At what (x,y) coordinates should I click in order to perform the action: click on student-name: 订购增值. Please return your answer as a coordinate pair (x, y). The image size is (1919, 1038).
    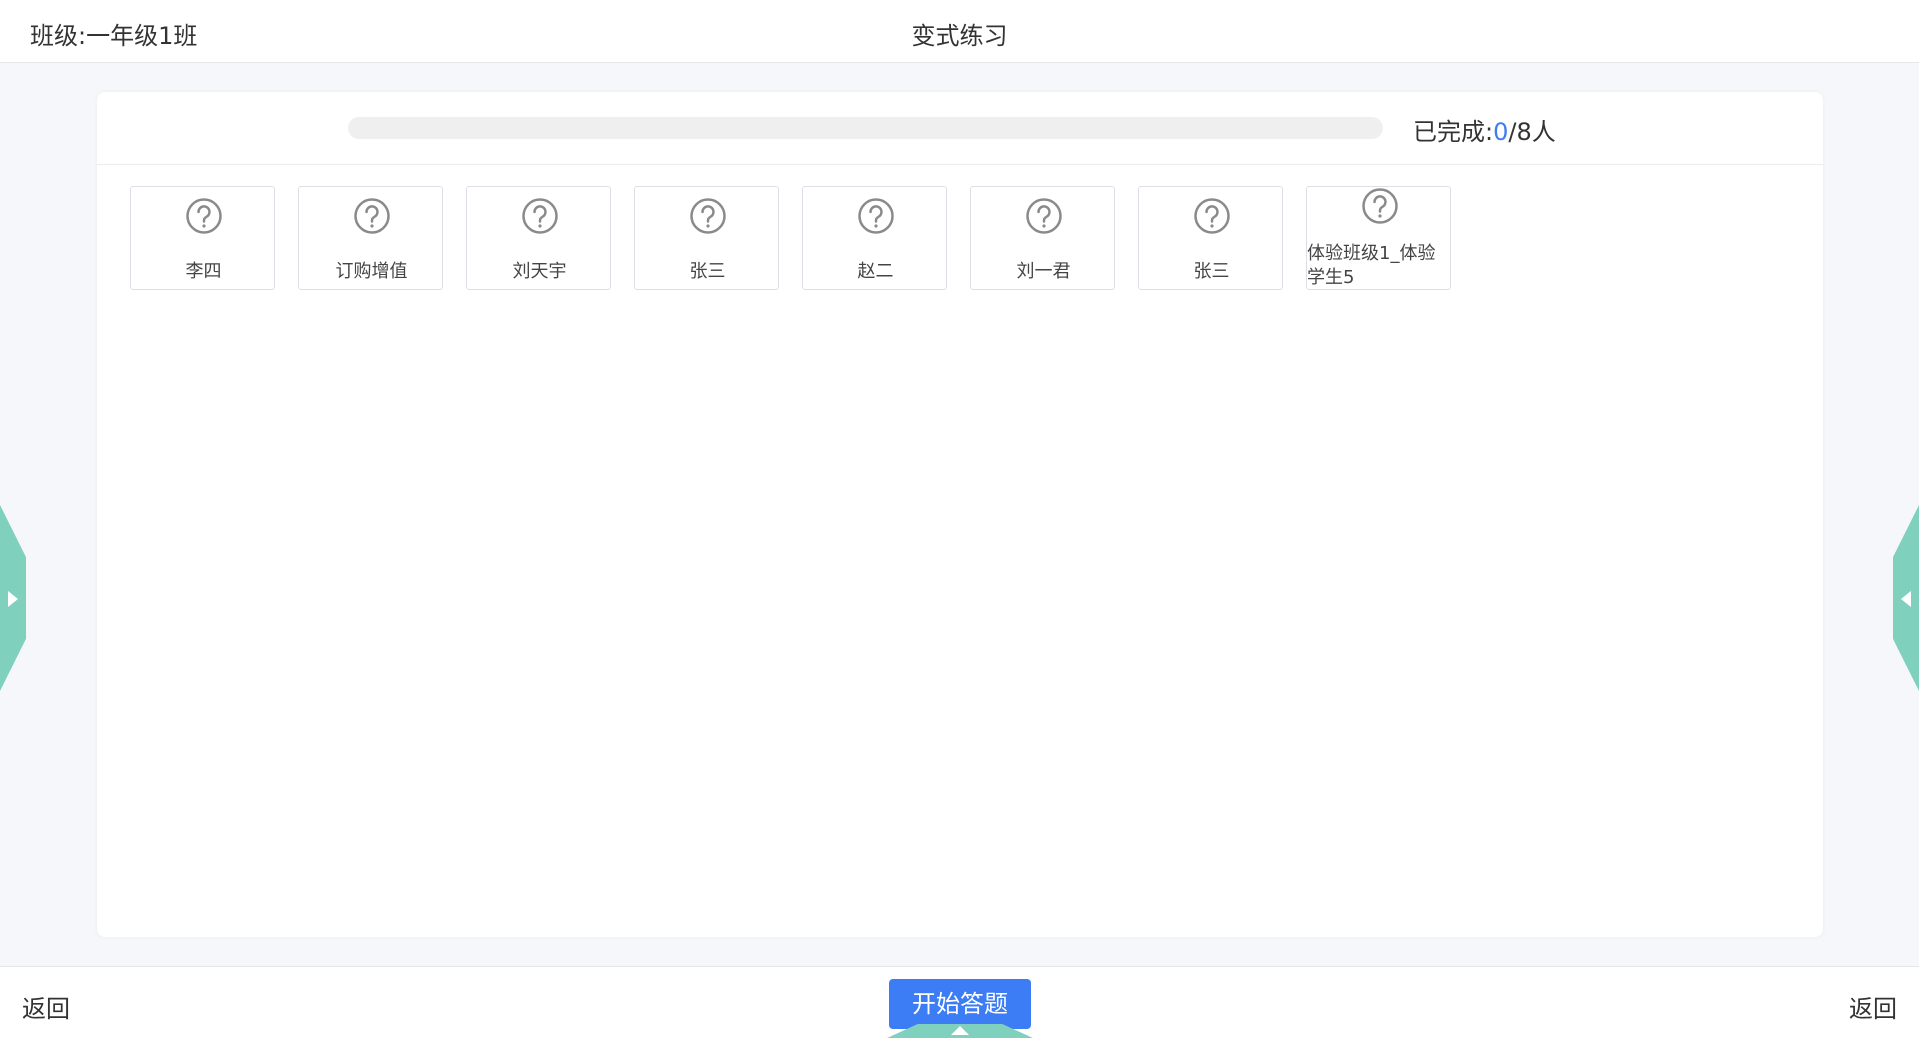
    Looking at the image, I should click on (371, 271).